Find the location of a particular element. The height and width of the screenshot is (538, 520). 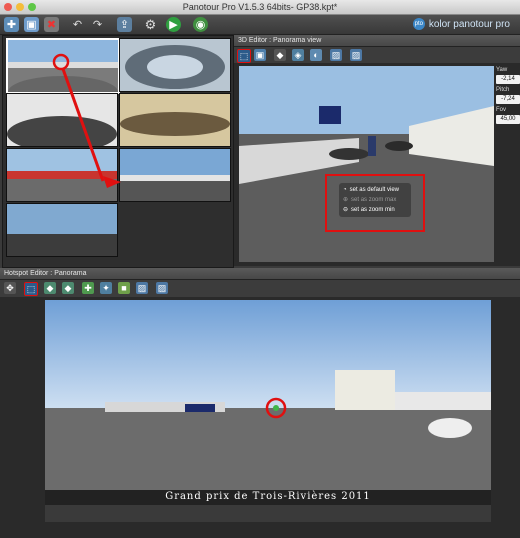

fov-label: Fov is located at coordinates (501, 110).